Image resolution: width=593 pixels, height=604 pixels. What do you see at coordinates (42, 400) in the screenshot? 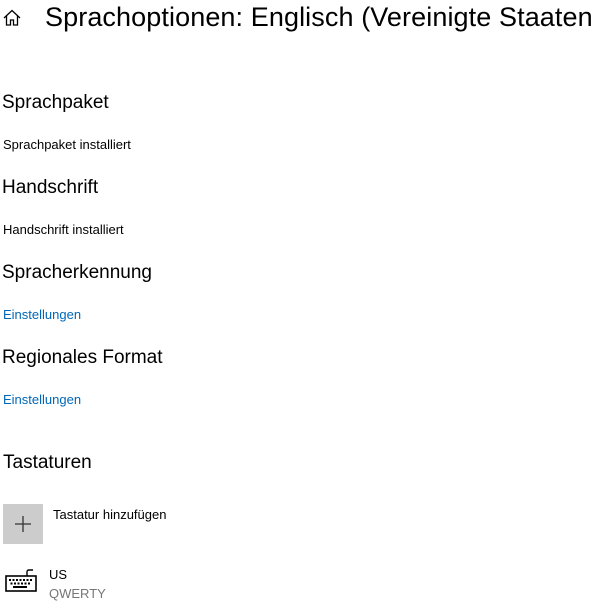
I see `regional-format-settings-link: Einstellungen` at bounding box center [42, 400].